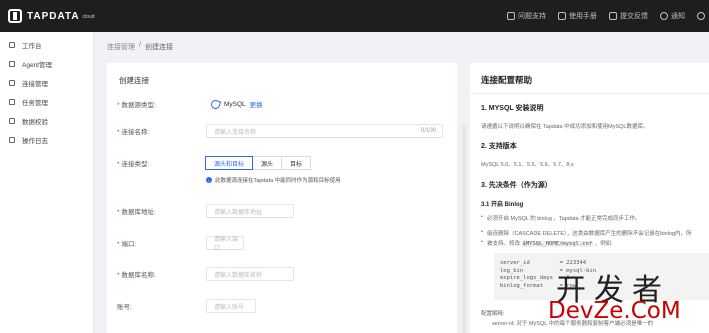  Describe the element at coordinates (46, 44) in the screenshot. I see `sidebar-item-workbench: 工作台` at that location.